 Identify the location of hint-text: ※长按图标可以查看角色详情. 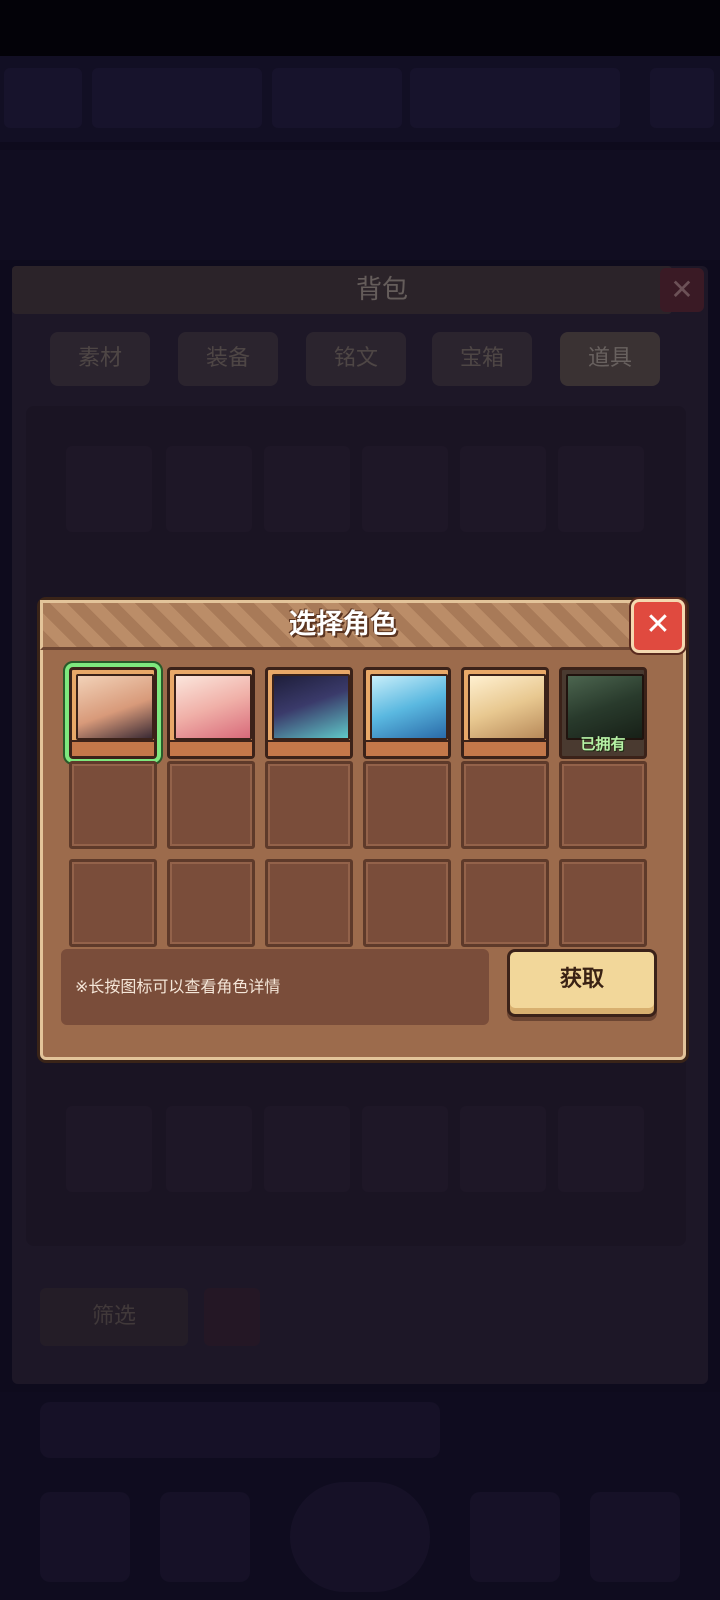
(178, 986).